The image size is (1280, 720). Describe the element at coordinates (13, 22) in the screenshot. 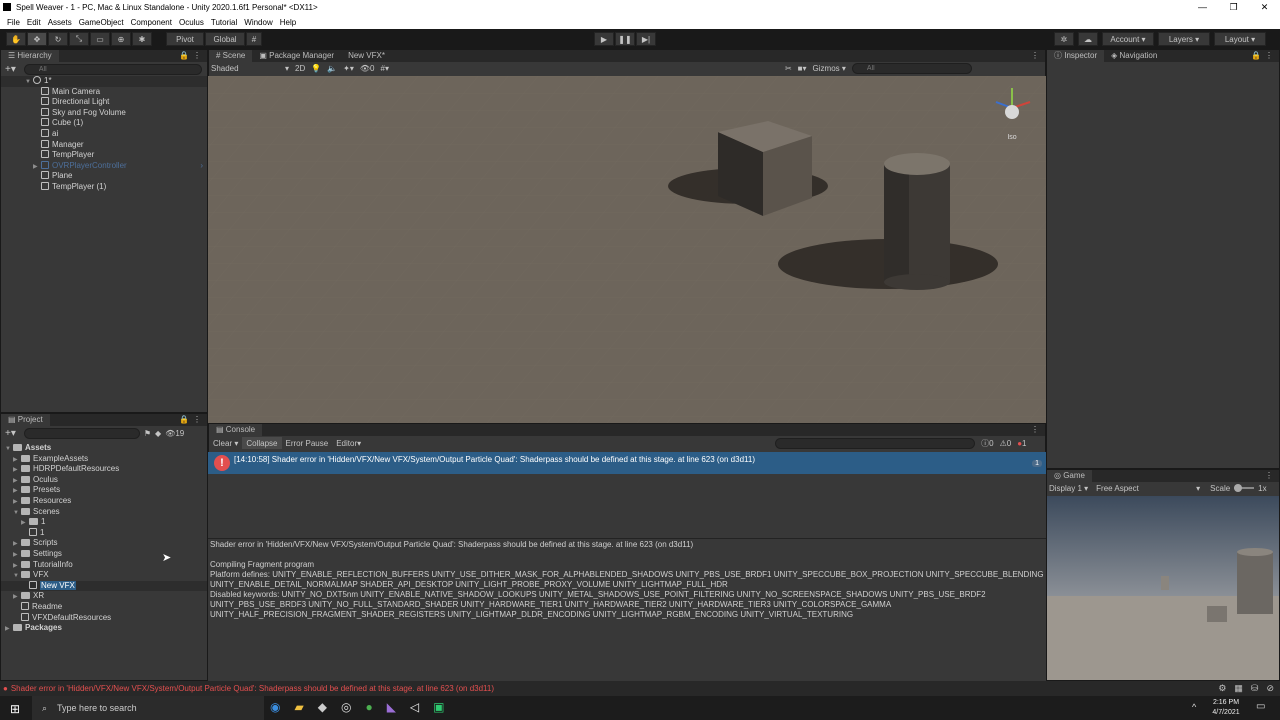

I see `menu-file: File` at that location.